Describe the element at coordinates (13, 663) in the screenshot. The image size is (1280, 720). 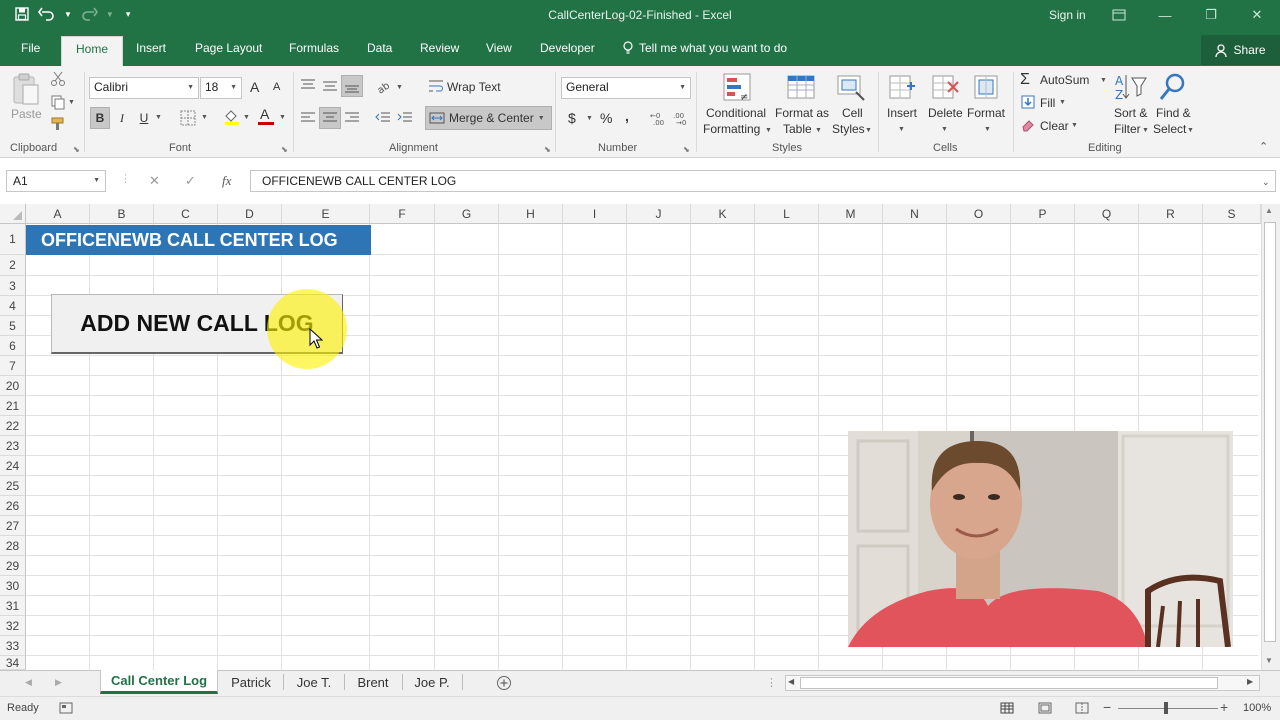
I see `row-header: 34` at that location.